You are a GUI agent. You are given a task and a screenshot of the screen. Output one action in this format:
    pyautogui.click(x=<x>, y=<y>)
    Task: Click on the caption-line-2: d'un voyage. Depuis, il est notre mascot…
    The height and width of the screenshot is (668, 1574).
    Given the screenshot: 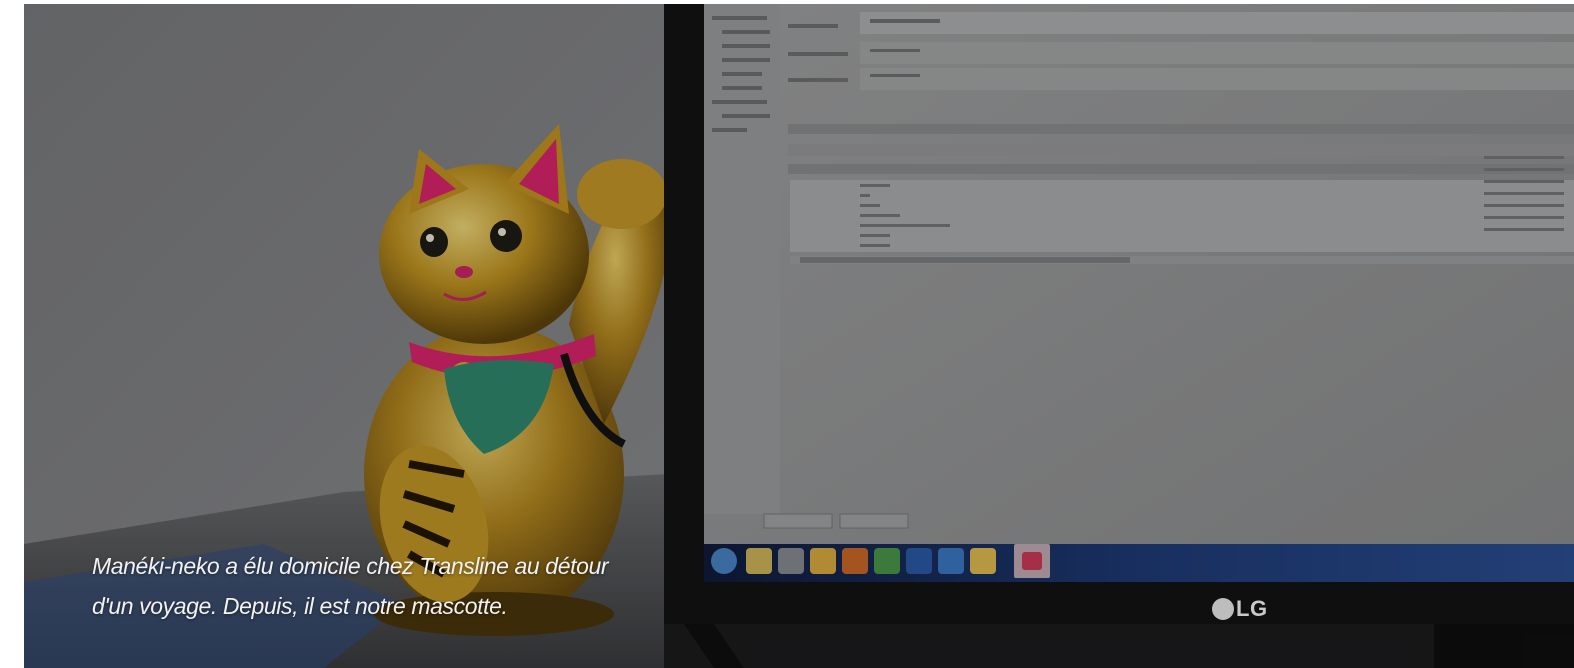 What is the action you would take?
    pyautogui.click(x=300, y=606)
    